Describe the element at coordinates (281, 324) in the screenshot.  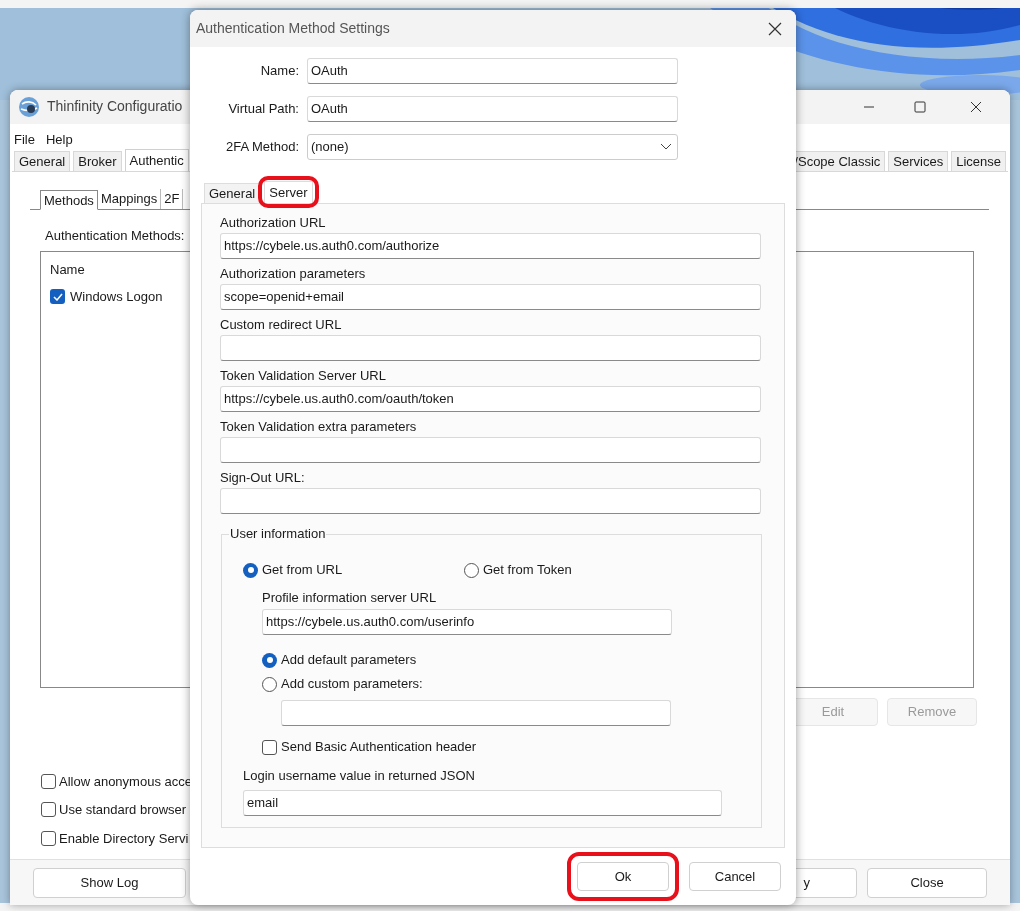
I see `field-label: Custom redirect URL` at that location.